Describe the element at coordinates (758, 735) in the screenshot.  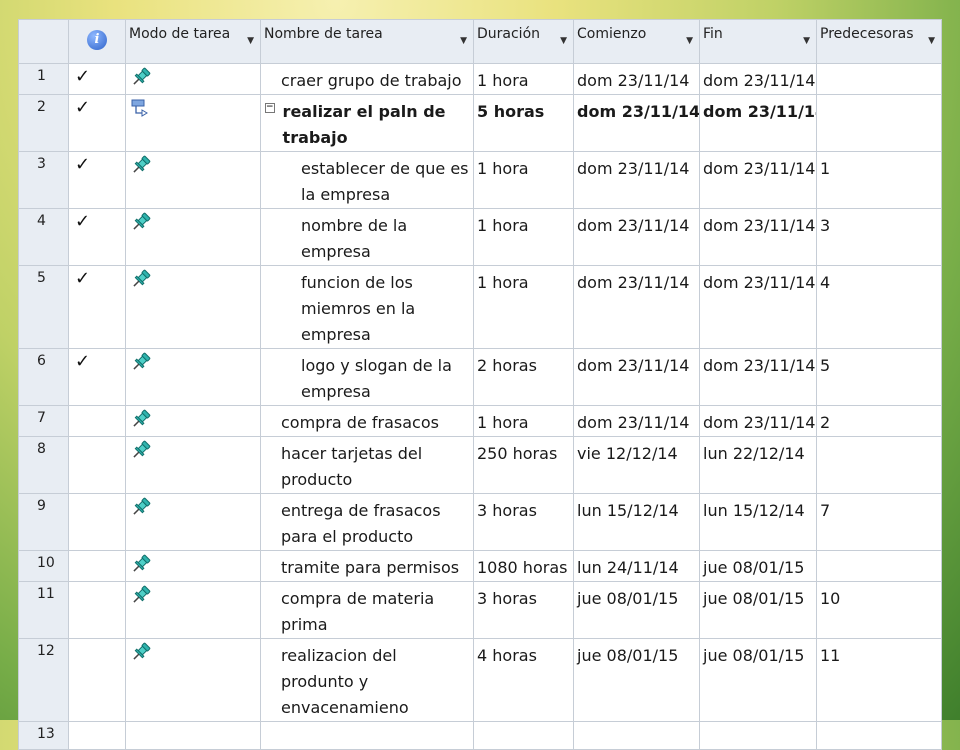
I see `finish-cell` at that location.